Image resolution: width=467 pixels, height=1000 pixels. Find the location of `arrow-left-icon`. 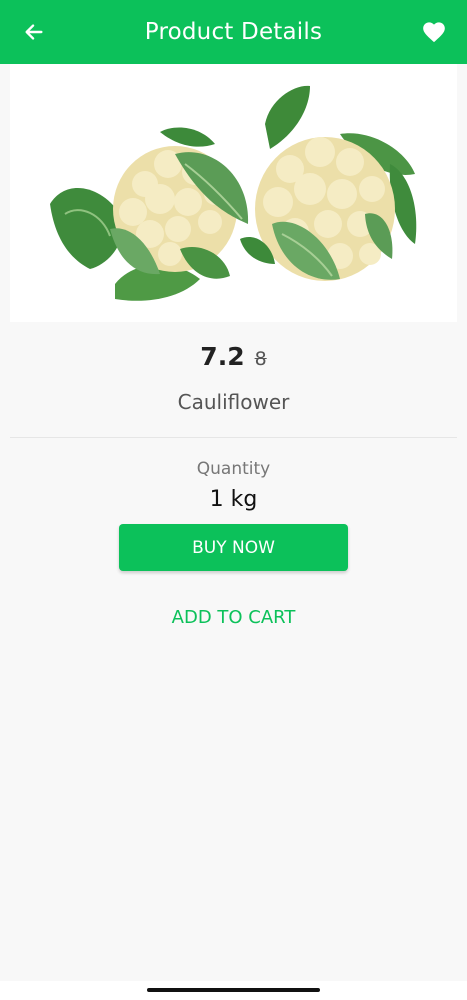

arrow-left-icon is located at coordinates (34, 32).